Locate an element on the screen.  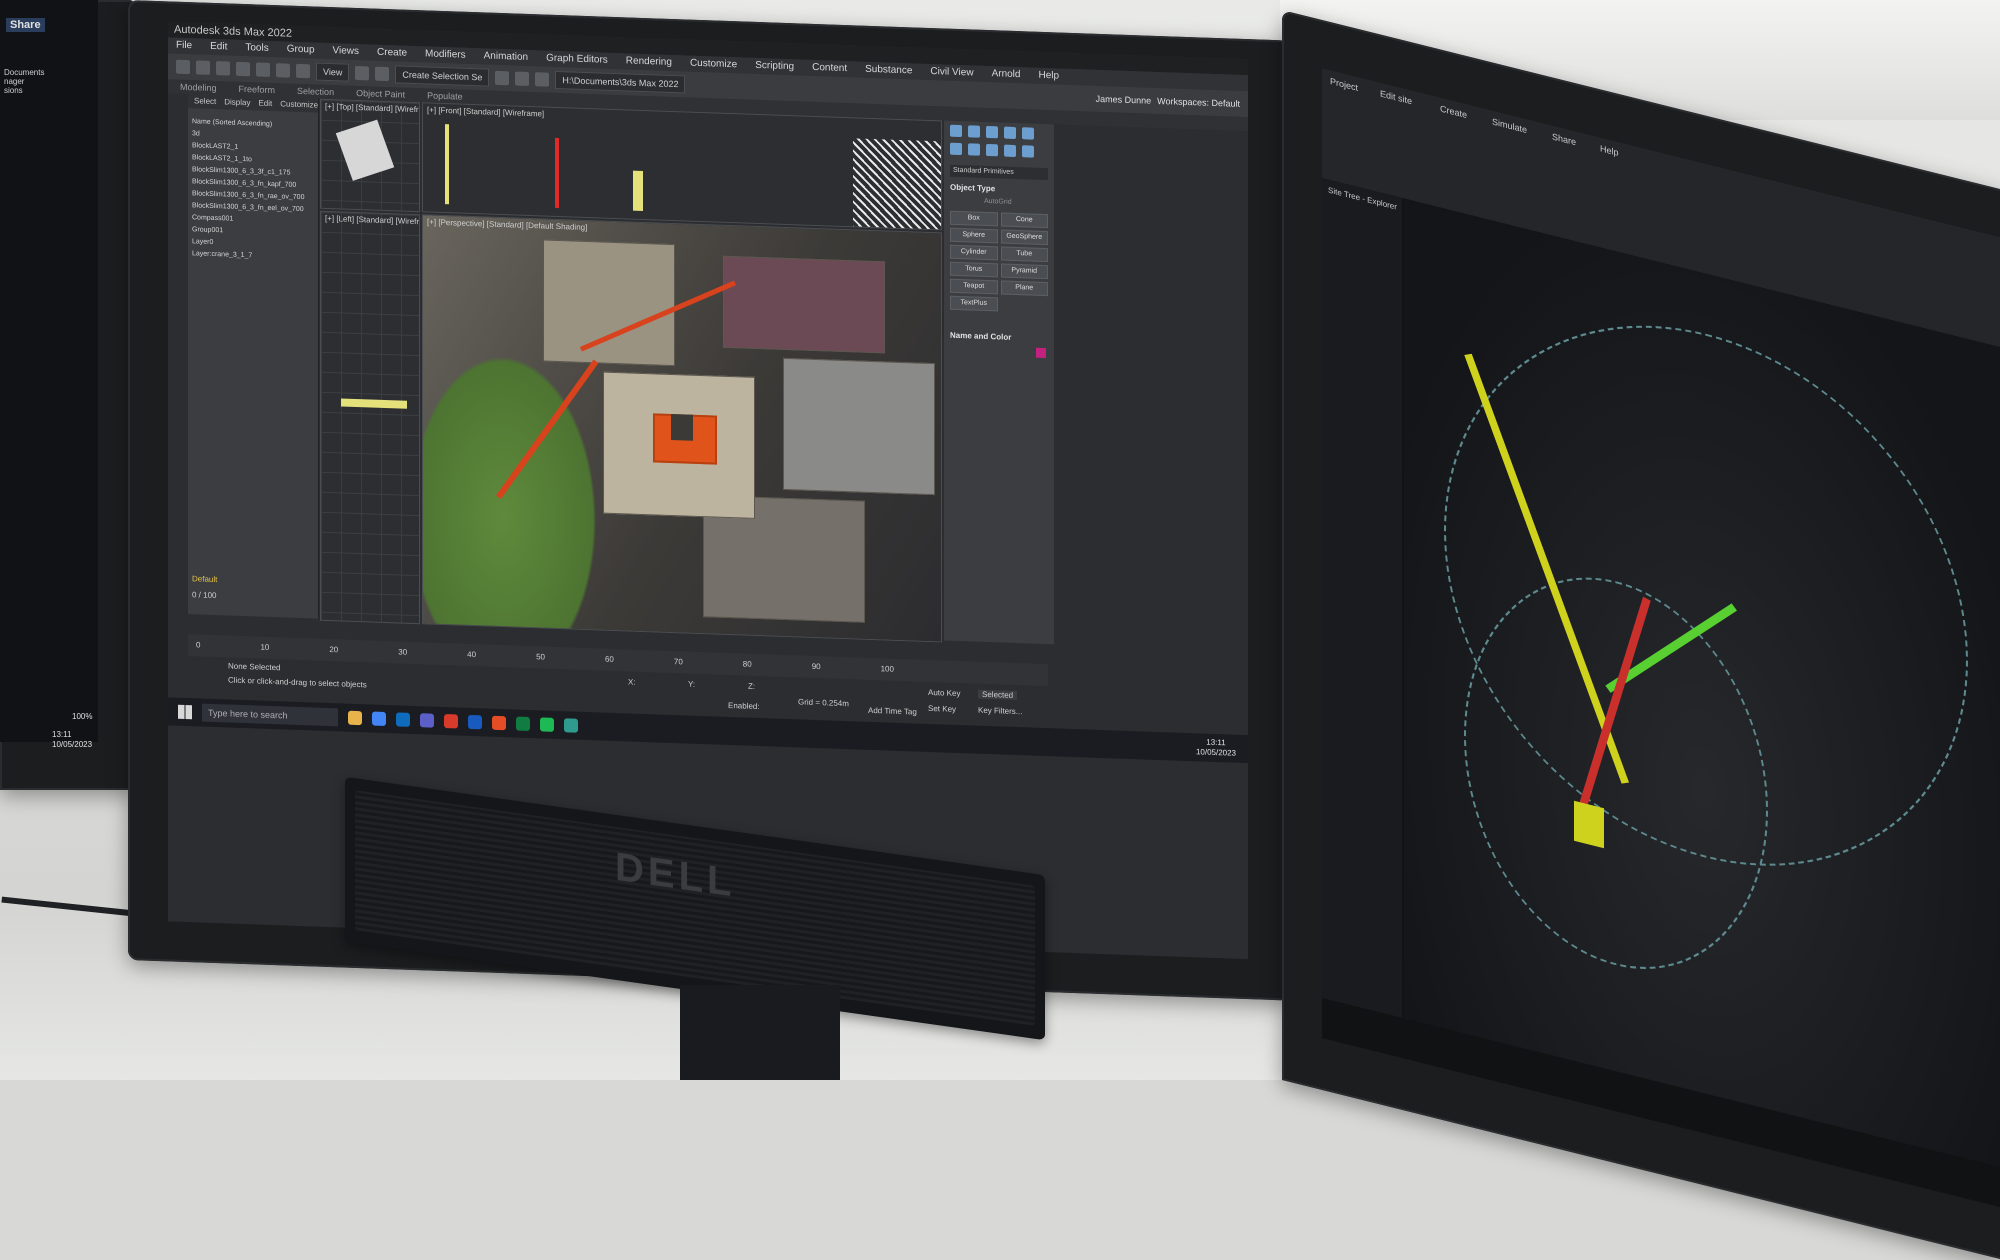
menu-civil-view: Civil View is located at coordinates (951, 73).